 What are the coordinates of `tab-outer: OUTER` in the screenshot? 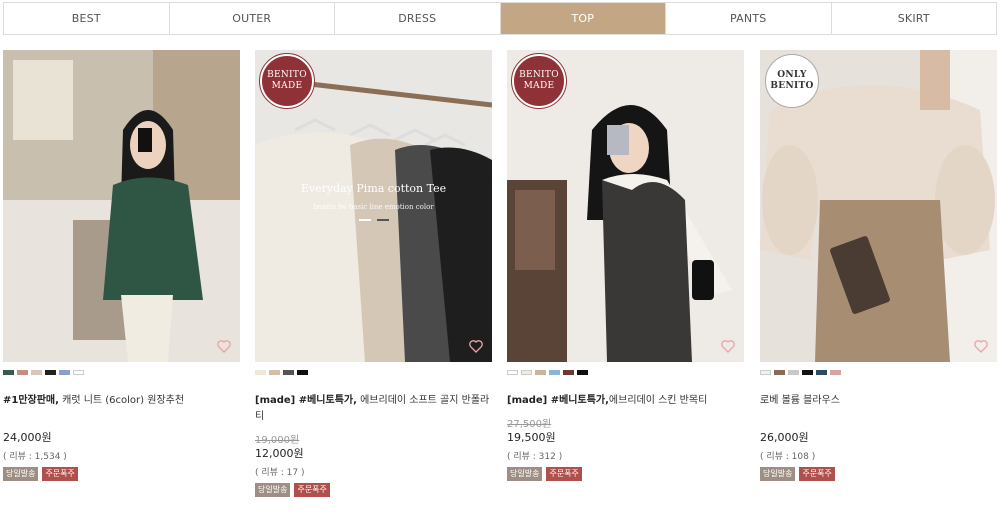 It's located at (252, 18).